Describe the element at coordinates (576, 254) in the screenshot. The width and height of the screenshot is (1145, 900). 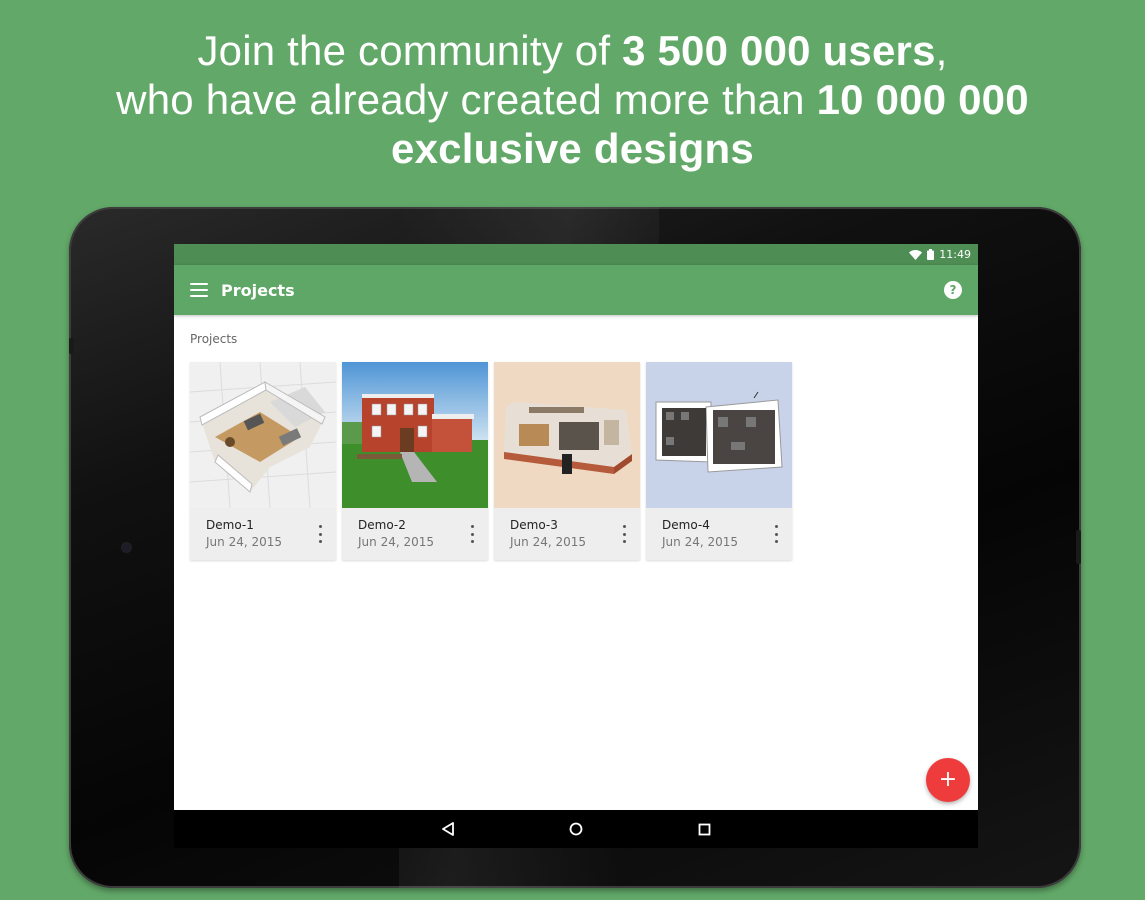
I see `status-bar: 11:49` at that location.